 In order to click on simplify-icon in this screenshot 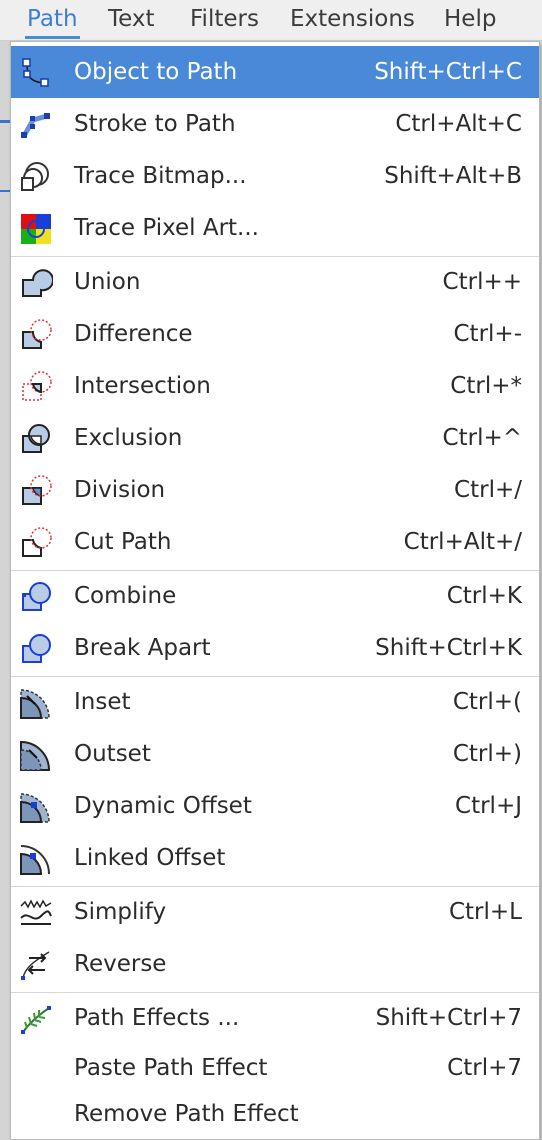, I will do `click(36, 913)`.